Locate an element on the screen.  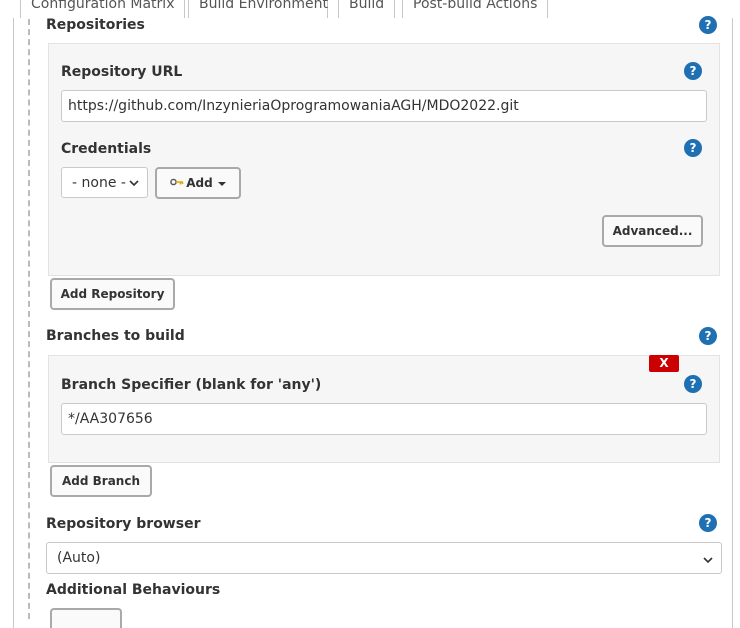
branch-specifier-input is located at coordinates (384, 419).